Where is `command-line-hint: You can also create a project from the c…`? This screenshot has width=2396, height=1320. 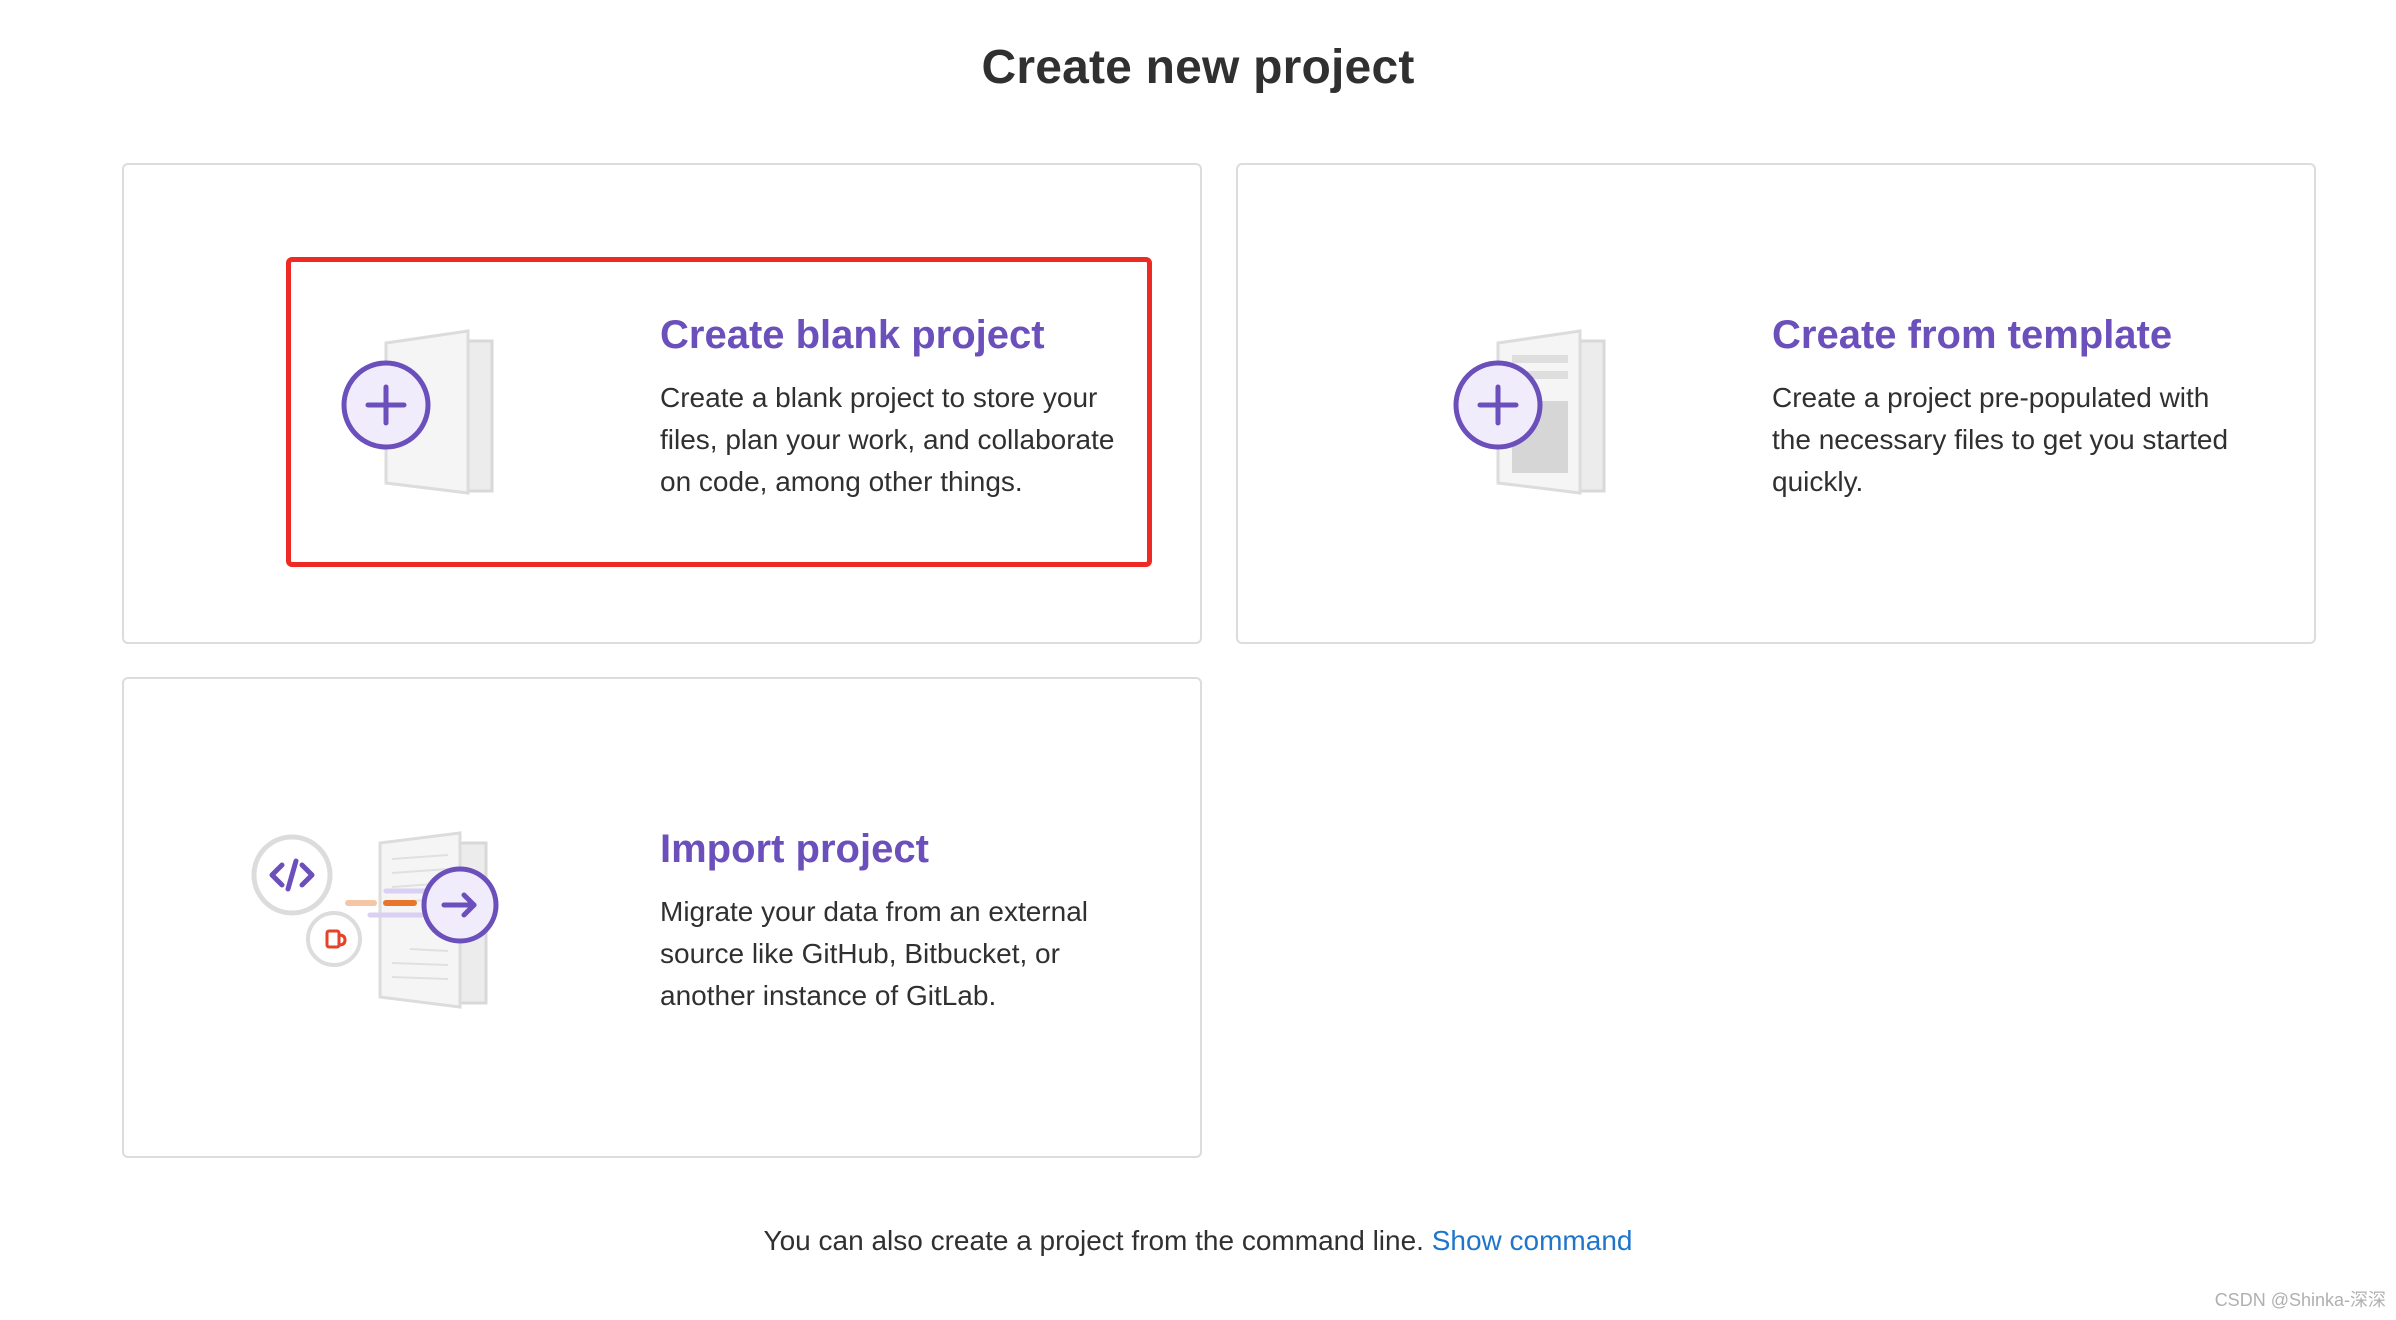 command-line-hint: You can also create a project from the c… is located at coordinates (1198, 1241).